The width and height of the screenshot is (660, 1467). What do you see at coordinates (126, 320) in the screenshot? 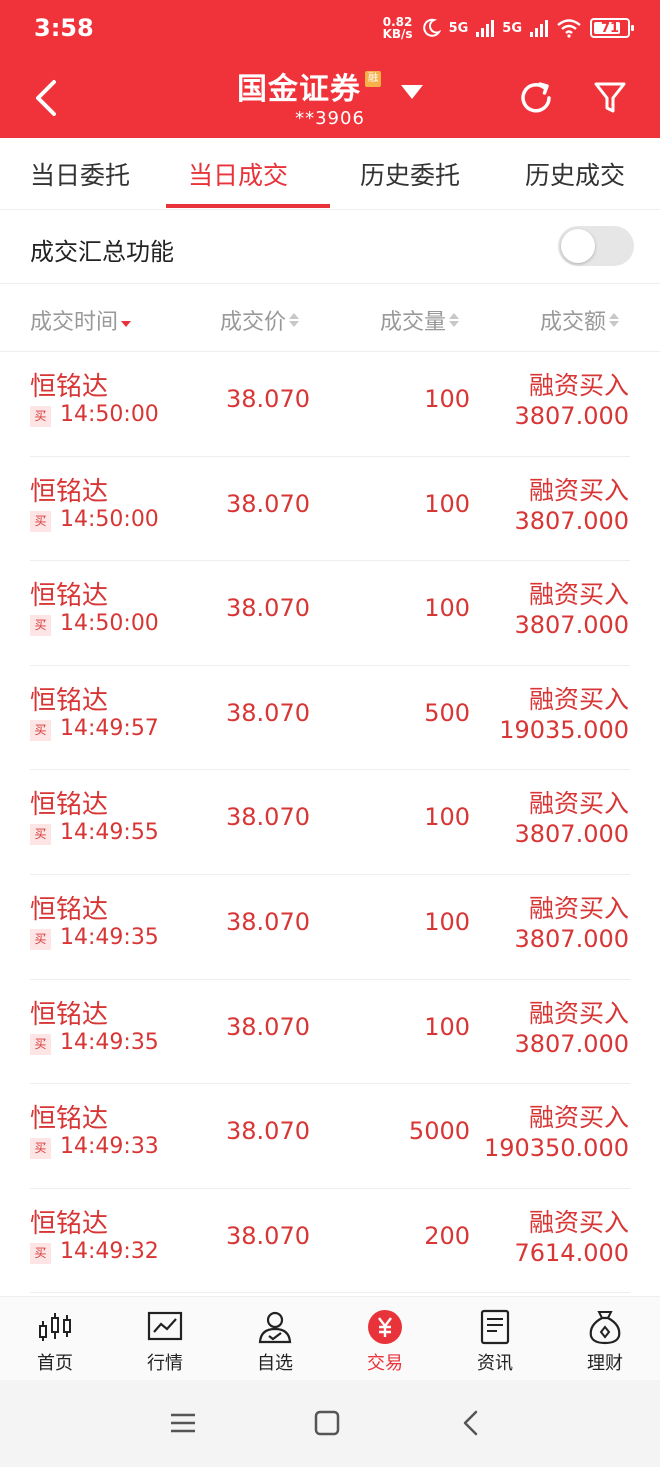
I see `sort-desc-icon` at bounding box center [126, 320].